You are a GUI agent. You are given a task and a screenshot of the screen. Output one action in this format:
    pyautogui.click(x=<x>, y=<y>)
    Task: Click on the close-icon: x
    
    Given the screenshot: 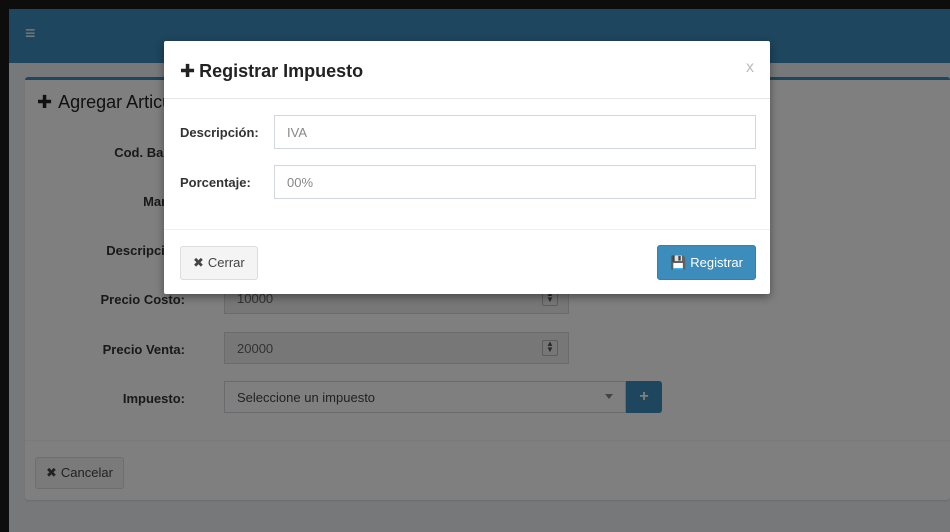 What is the action you would take?
    pyautogui.click(x=750, y=68)
    